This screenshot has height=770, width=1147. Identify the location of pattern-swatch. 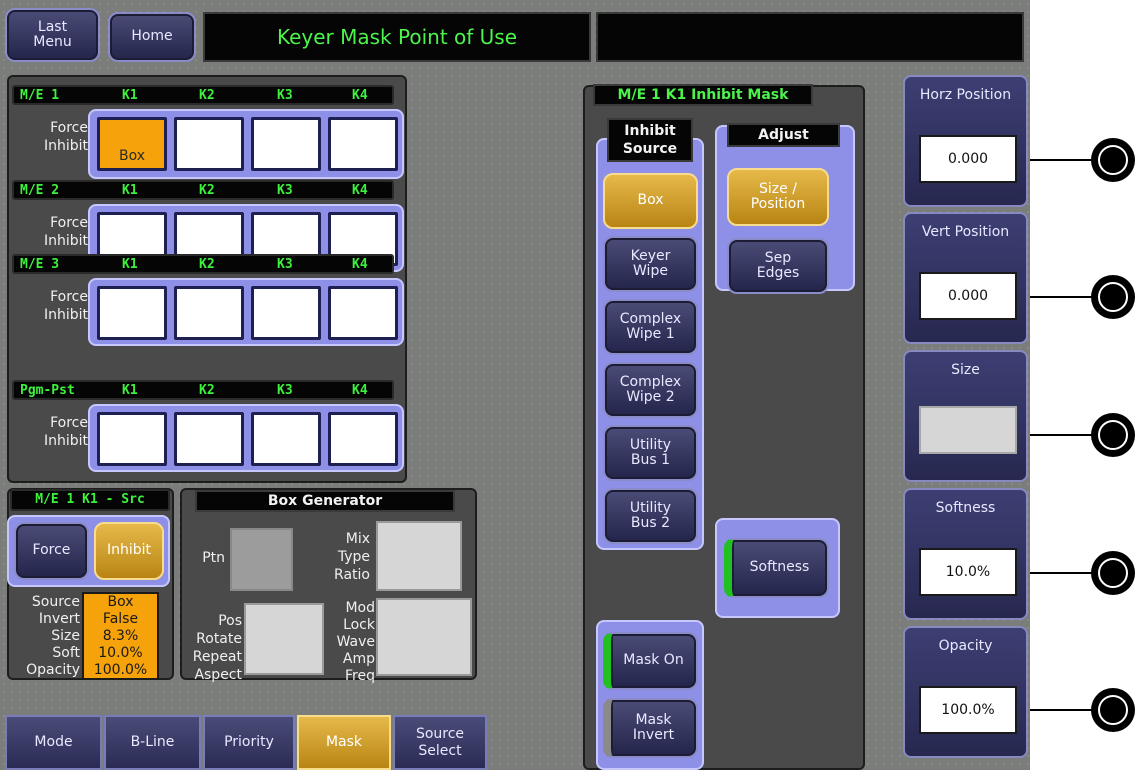
(261, 559).